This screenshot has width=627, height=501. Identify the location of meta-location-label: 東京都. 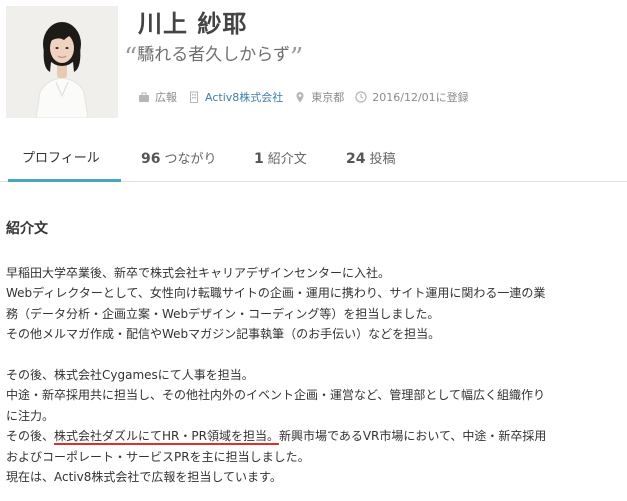
(328, 97).